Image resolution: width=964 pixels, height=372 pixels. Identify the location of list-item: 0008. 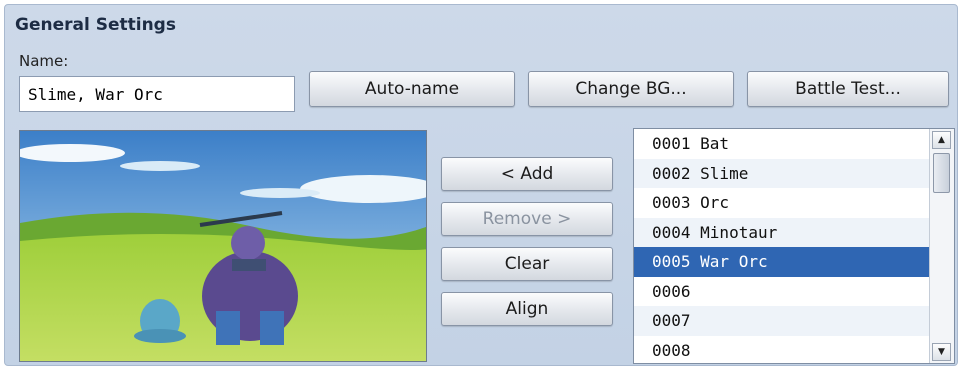
(782, 350).